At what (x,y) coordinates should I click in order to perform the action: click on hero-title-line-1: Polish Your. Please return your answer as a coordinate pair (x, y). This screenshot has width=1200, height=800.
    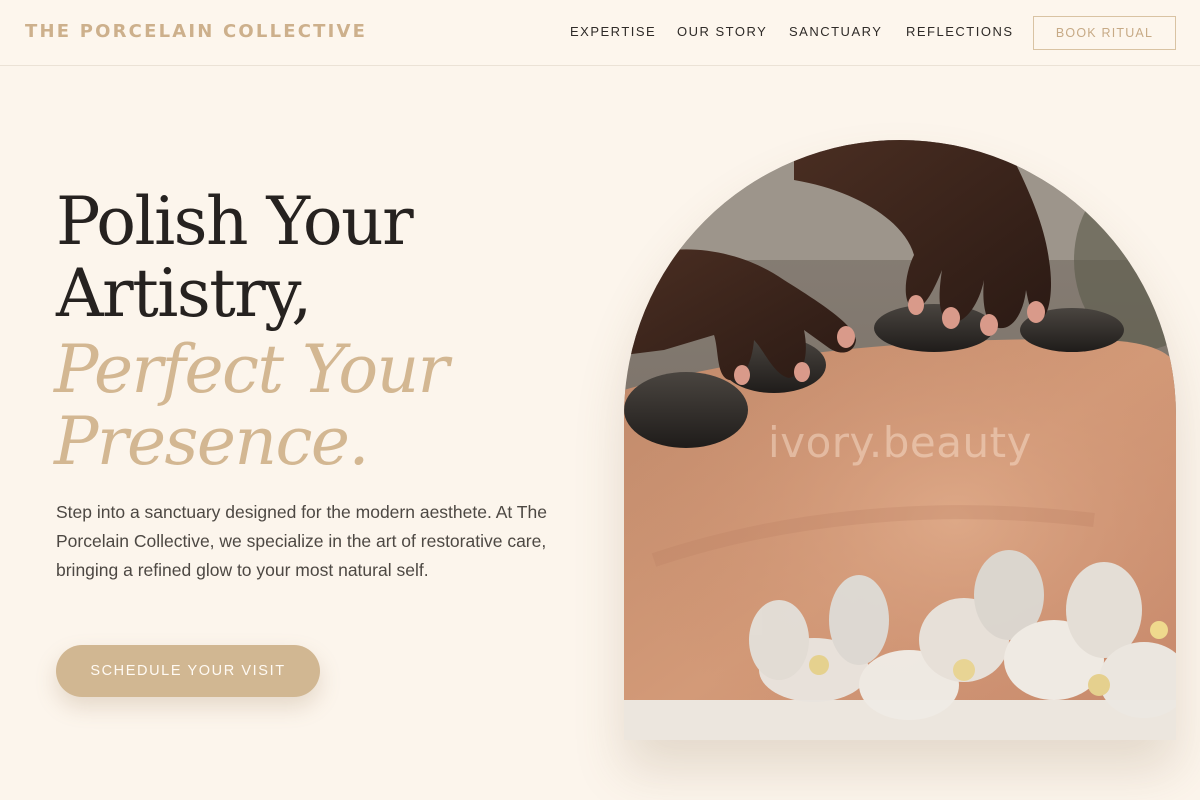
    Looking at the image, I should click on (235, 221).